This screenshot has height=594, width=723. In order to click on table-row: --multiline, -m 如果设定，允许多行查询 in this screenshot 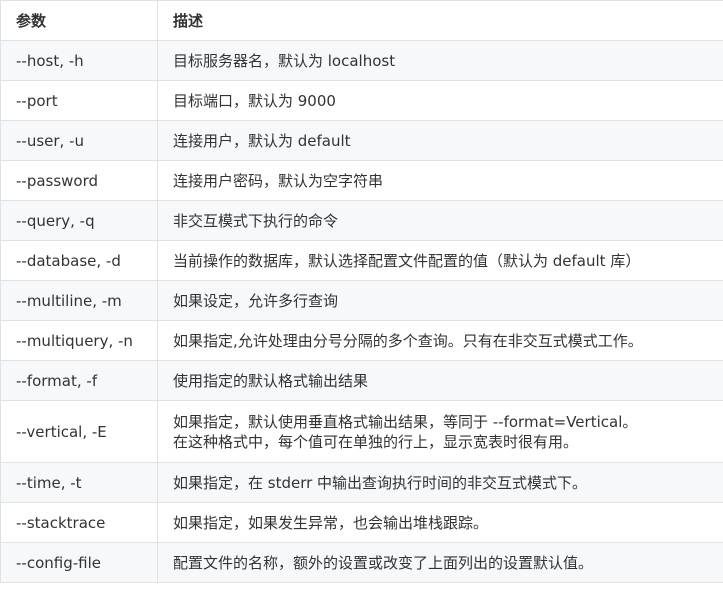, I will do `click(361, 300)`.